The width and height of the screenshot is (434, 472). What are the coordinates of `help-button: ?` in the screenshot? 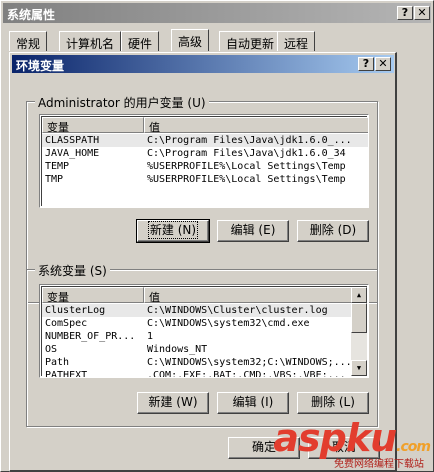 It's located at (405, 13).